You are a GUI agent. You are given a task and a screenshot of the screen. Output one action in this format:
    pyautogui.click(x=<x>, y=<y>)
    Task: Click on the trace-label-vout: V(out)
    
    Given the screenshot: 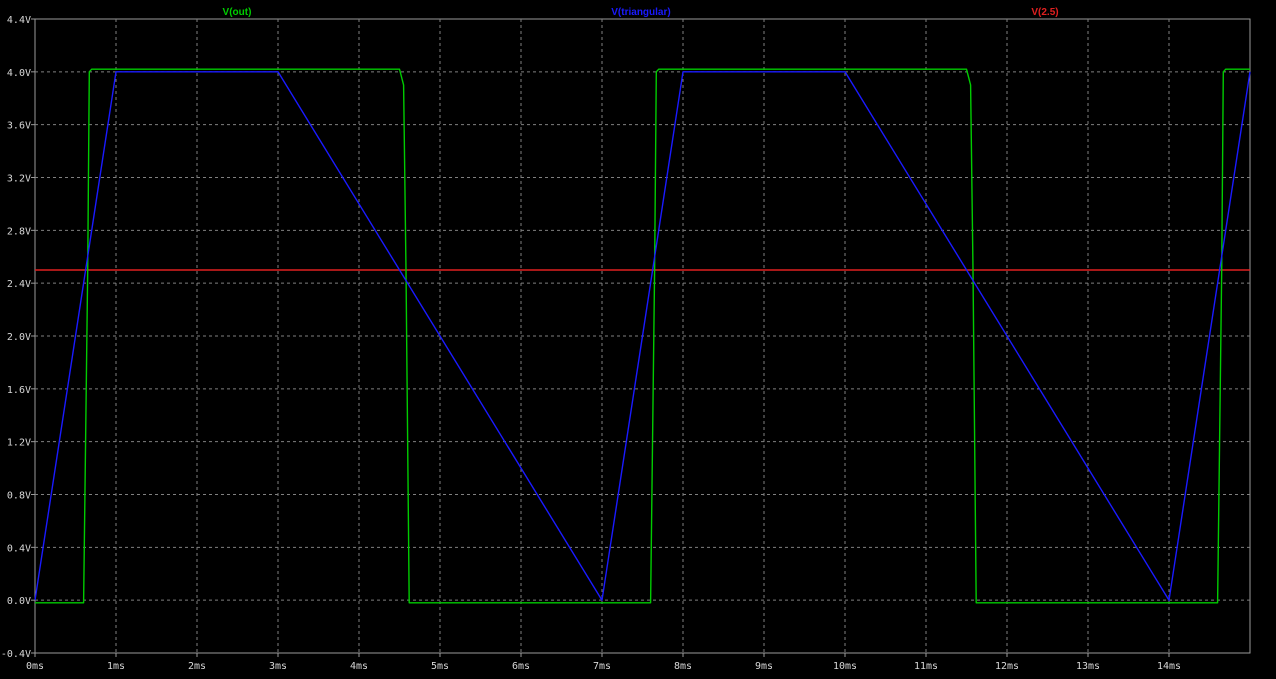 What is the action you would take?
    pyautogui.click(x=237, y=12)
    